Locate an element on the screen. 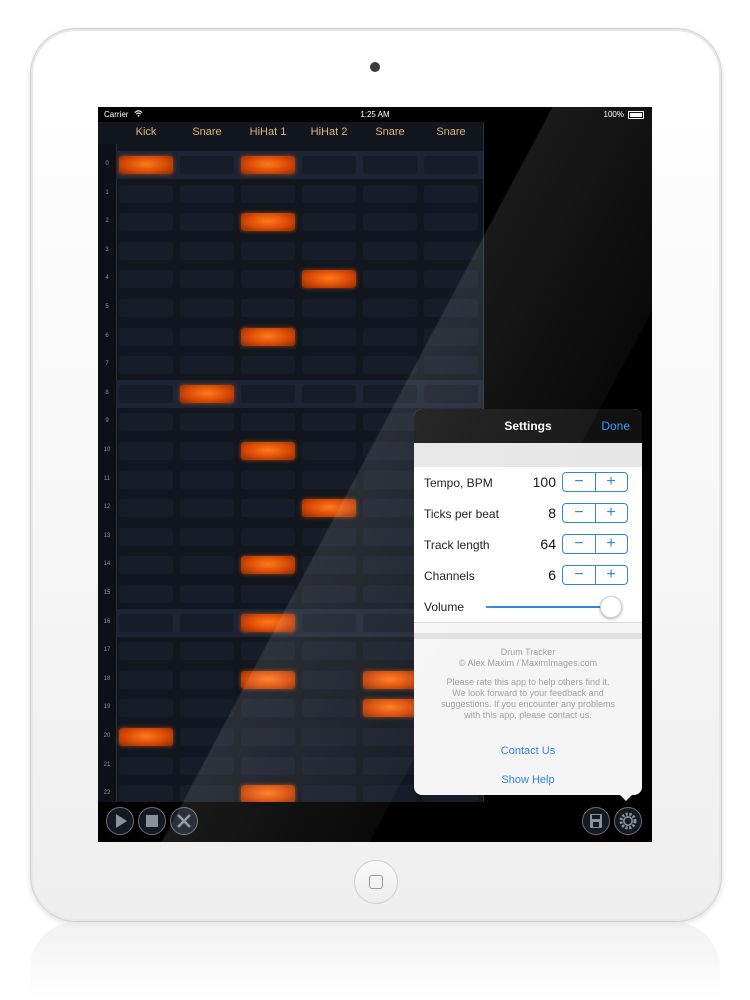 The width and height of the screenshot is (750, 1000). settings-button is located at coordinates (628, 821).